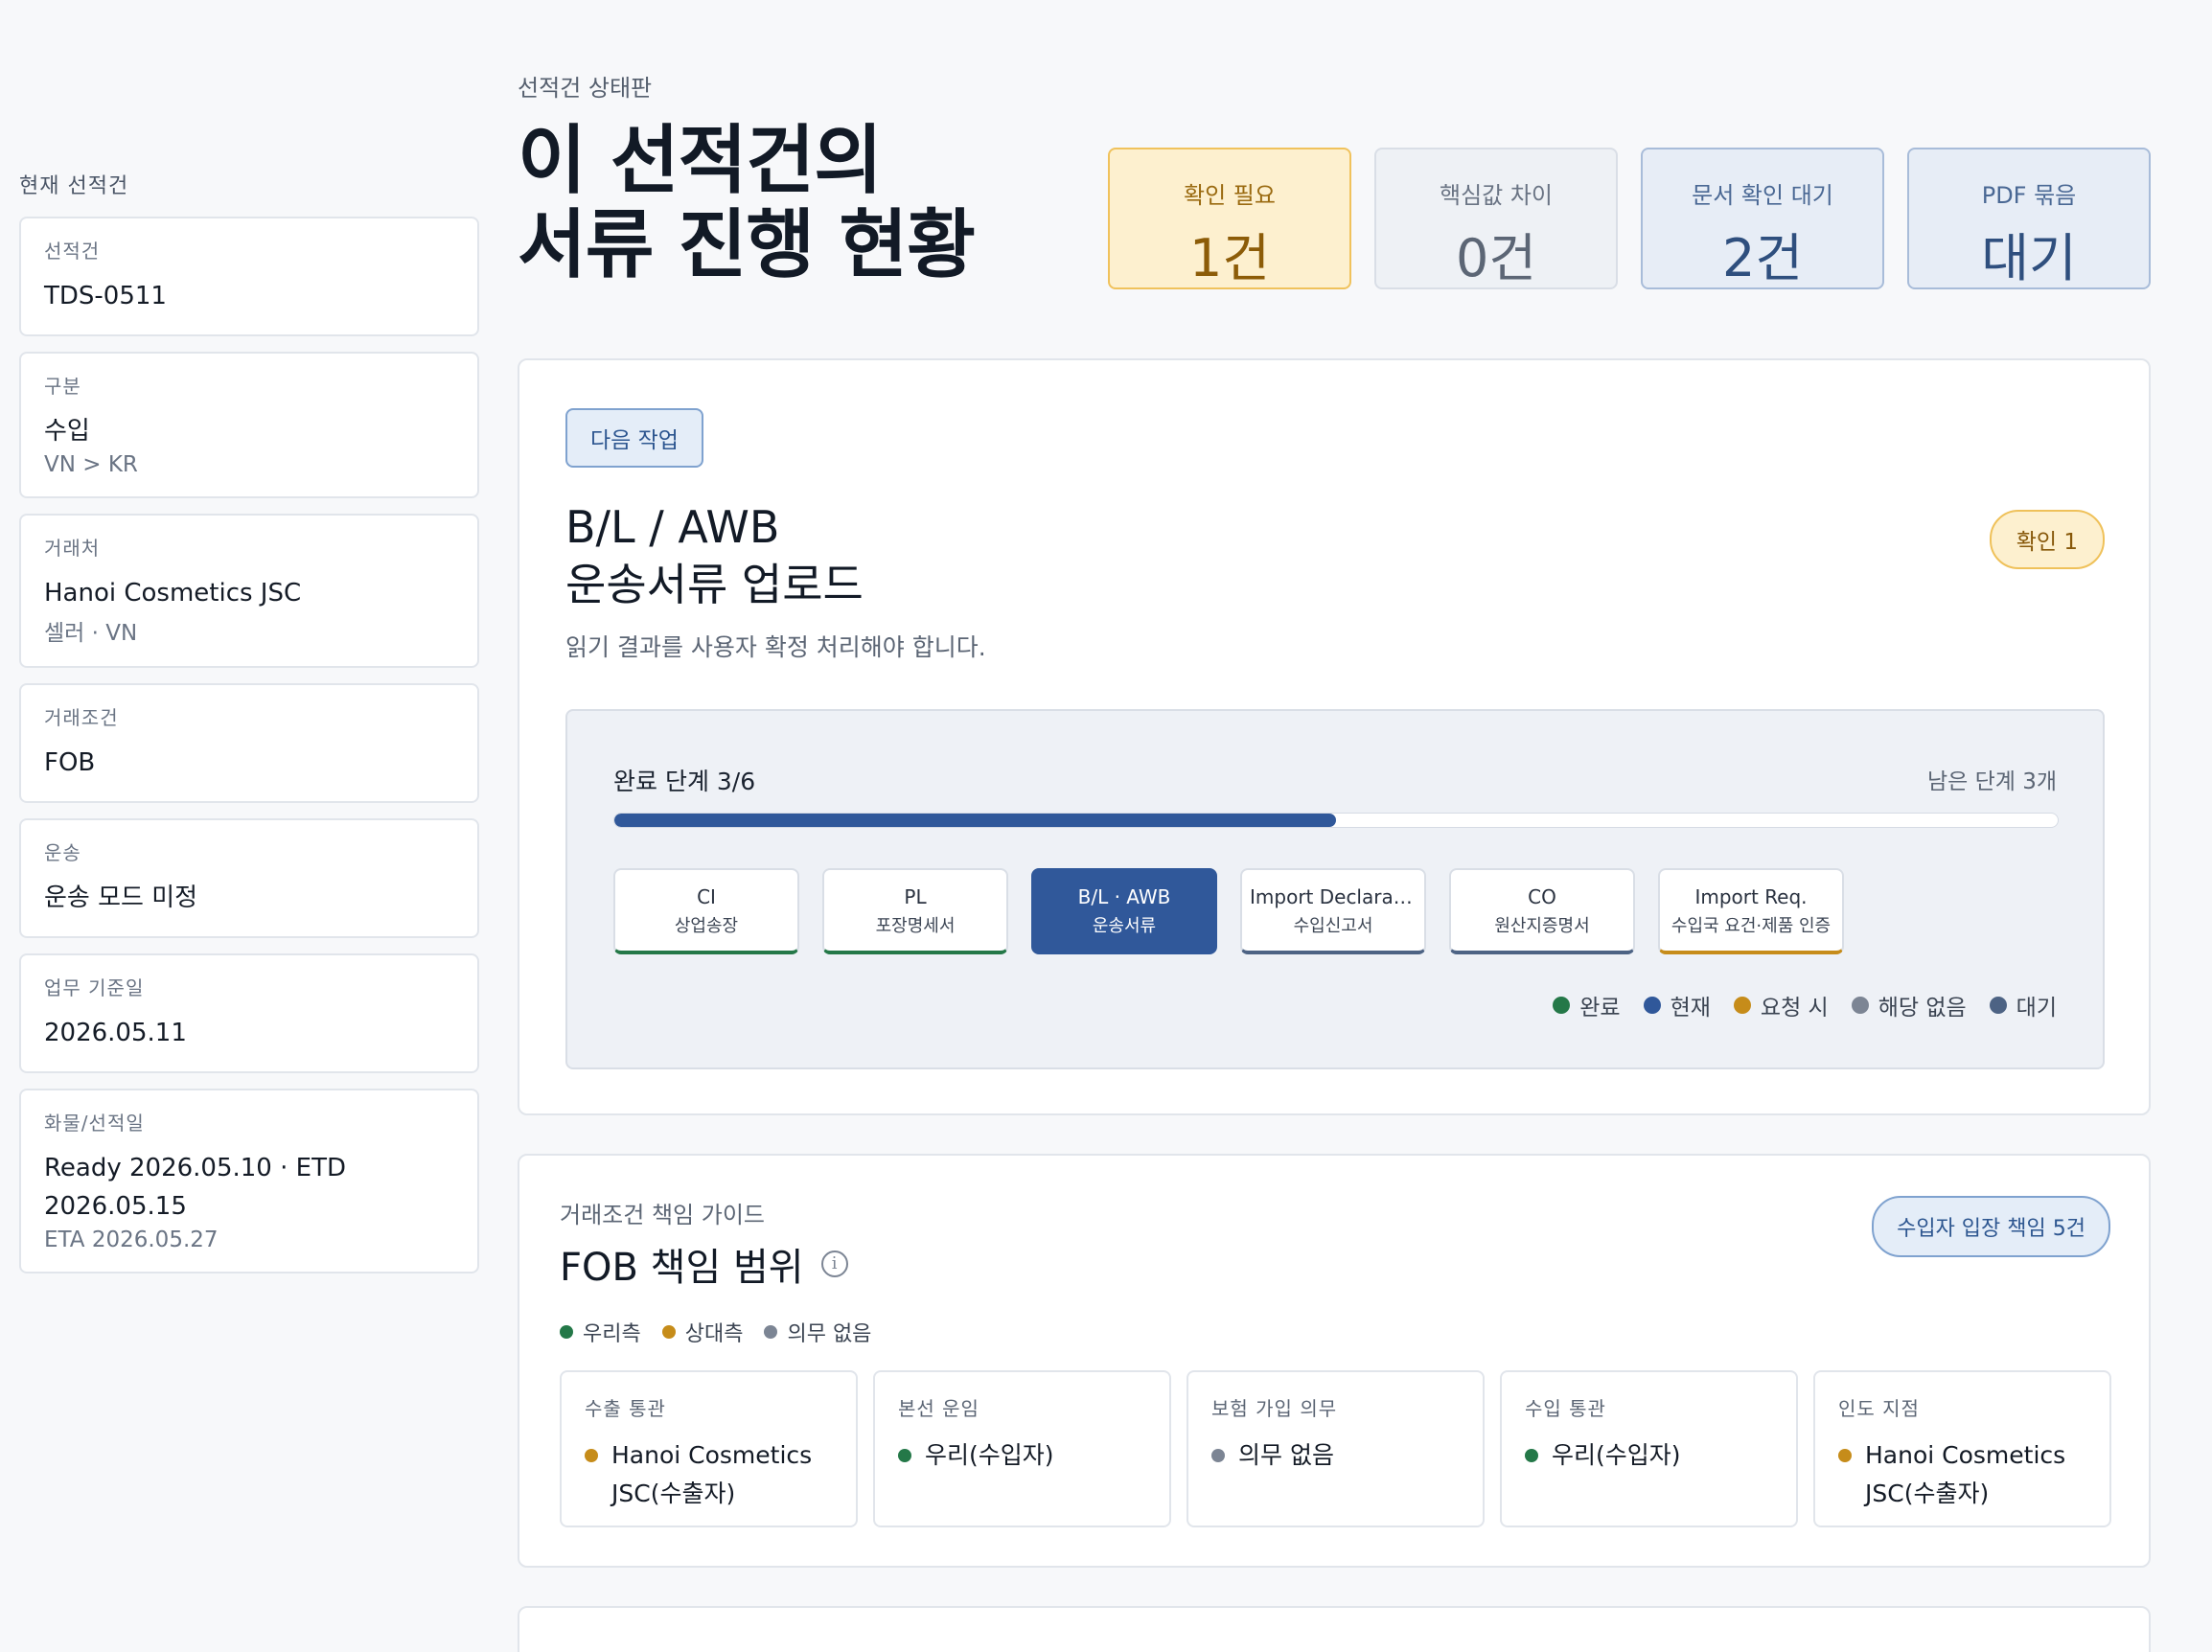  I want to click on step-co: CO 원산지증명서, so click(1542, 911).